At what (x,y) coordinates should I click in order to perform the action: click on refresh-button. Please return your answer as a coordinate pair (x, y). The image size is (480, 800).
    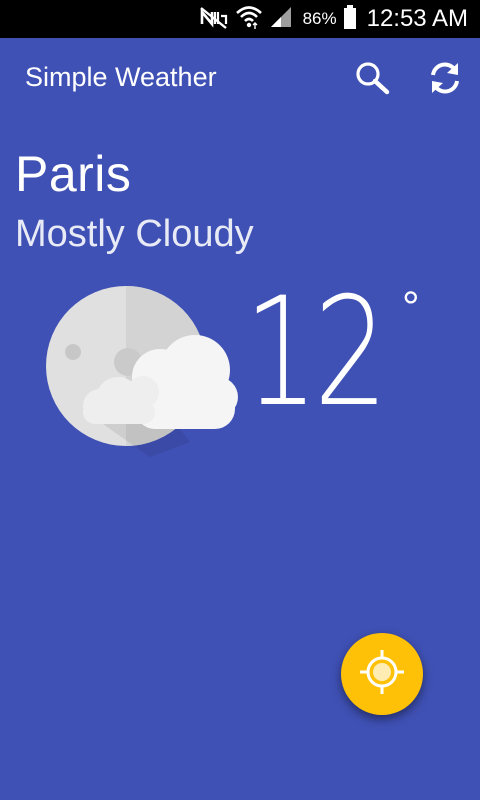
    Looking at the image, I should click on (445, 80).